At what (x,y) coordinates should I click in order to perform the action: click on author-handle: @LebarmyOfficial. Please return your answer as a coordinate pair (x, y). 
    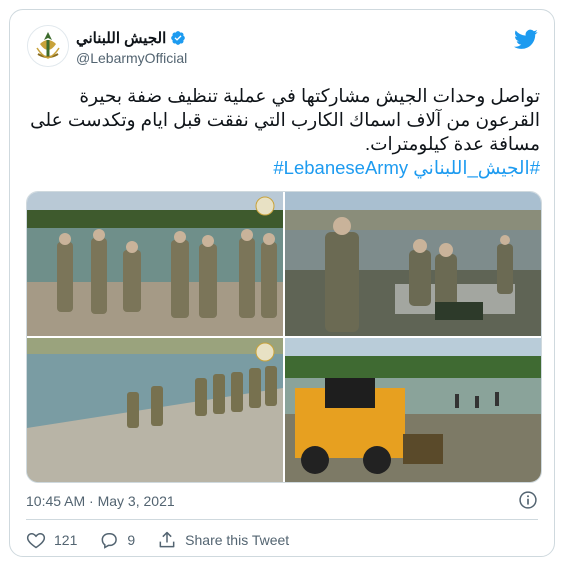
    Looking at the image, I should click on (131, 58).